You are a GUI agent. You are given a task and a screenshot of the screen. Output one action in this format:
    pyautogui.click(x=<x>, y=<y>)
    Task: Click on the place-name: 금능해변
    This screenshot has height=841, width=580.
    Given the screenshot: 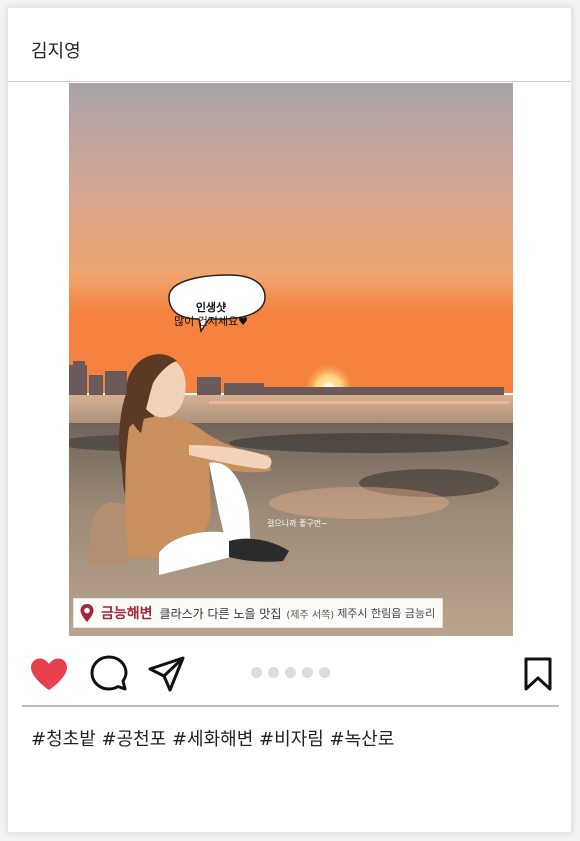 What is the action you would take?
    pyautogui.click(x=127, y=614)
    